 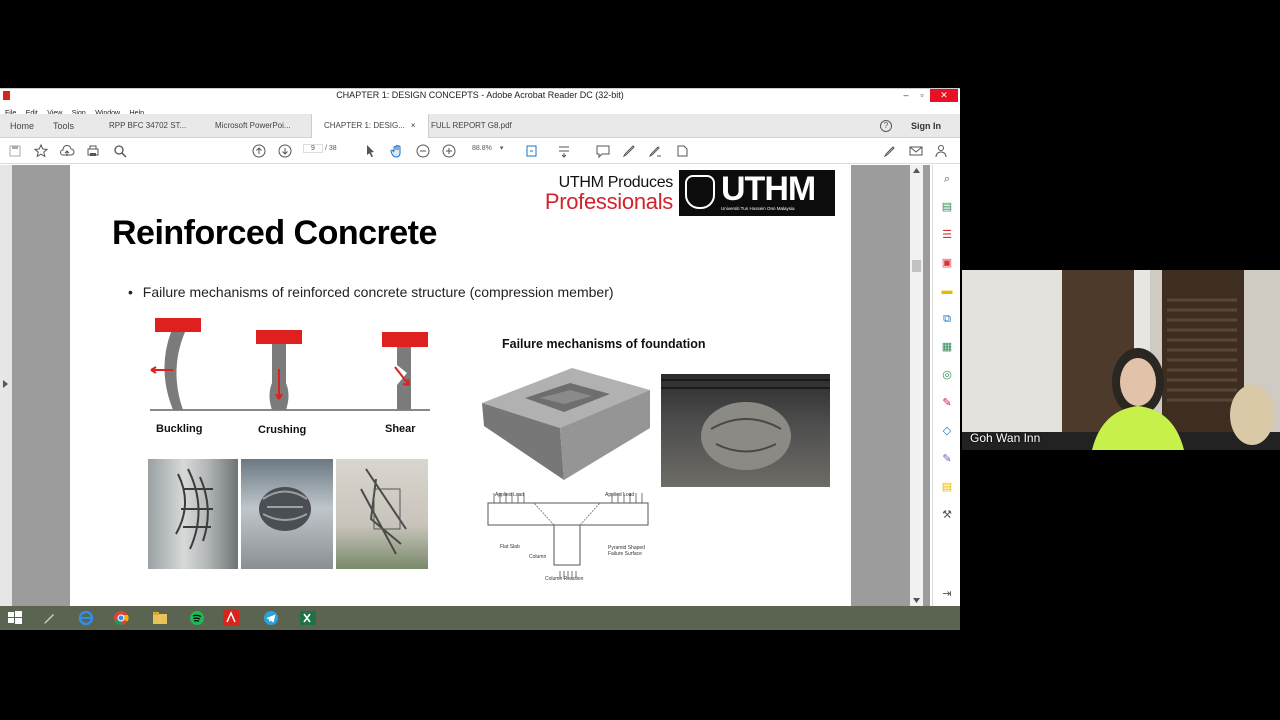 I want to click on page-fit-icon, so click(x=532, y=151).